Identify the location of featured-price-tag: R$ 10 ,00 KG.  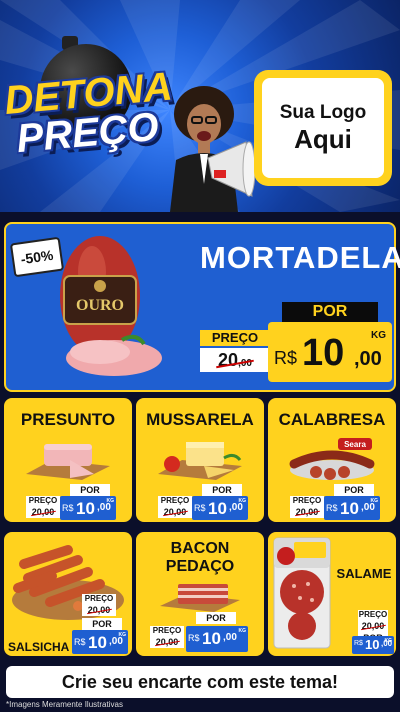
(330, 352).